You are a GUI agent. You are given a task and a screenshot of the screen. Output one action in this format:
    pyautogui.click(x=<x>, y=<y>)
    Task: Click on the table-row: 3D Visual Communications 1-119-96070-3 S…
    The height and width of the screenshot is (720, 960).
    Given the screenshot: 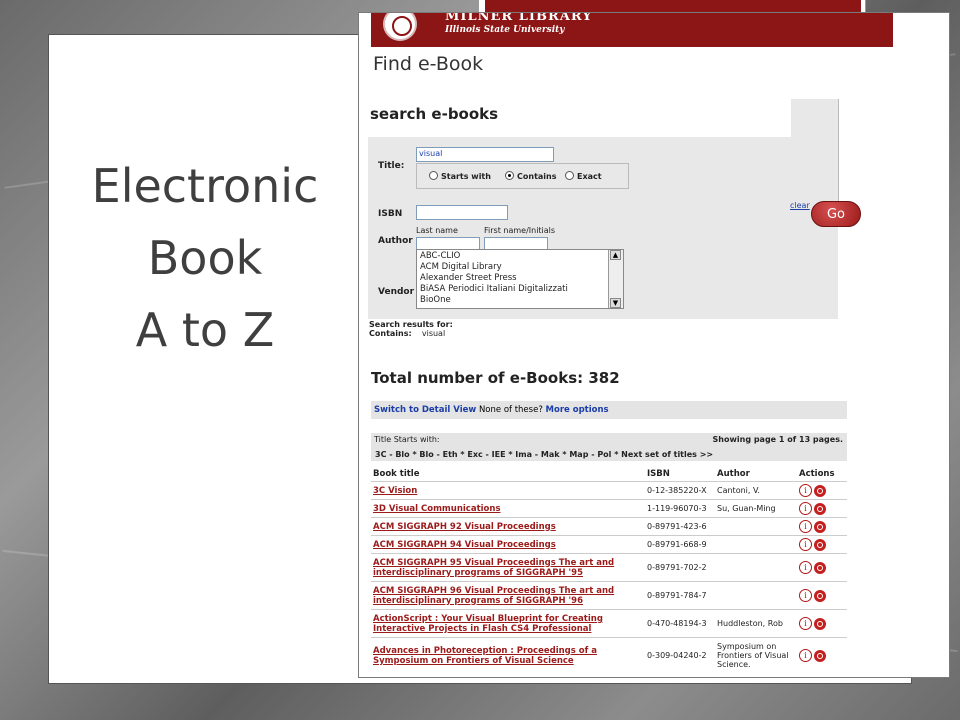 What is the action you would take?
    pyautogui.click(x=609, y=508)
    